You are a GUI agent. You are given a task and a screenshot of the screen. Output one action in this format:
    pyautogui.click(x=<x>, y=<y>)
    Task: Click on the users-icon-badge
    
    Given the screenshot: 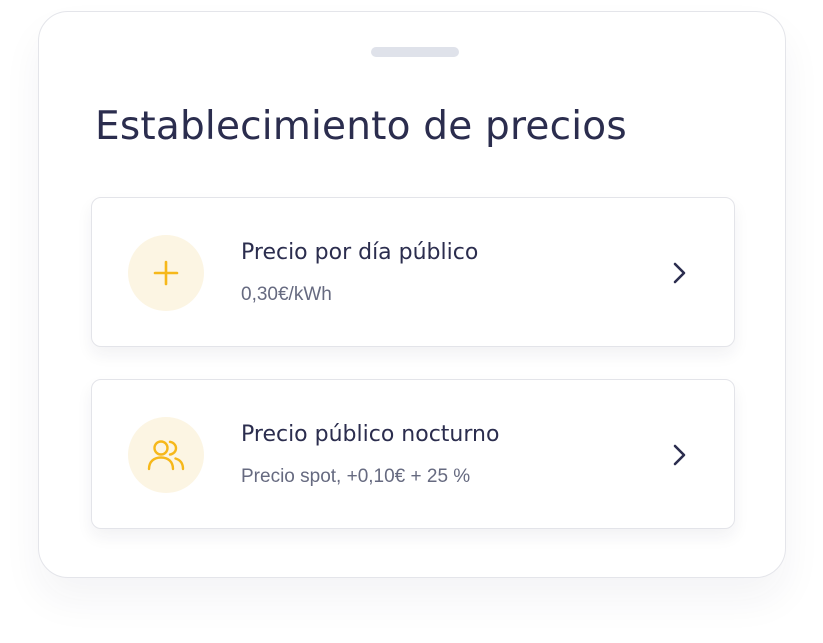 What is the action you would take?
    pyautogui.click(x=166, y=455)
    